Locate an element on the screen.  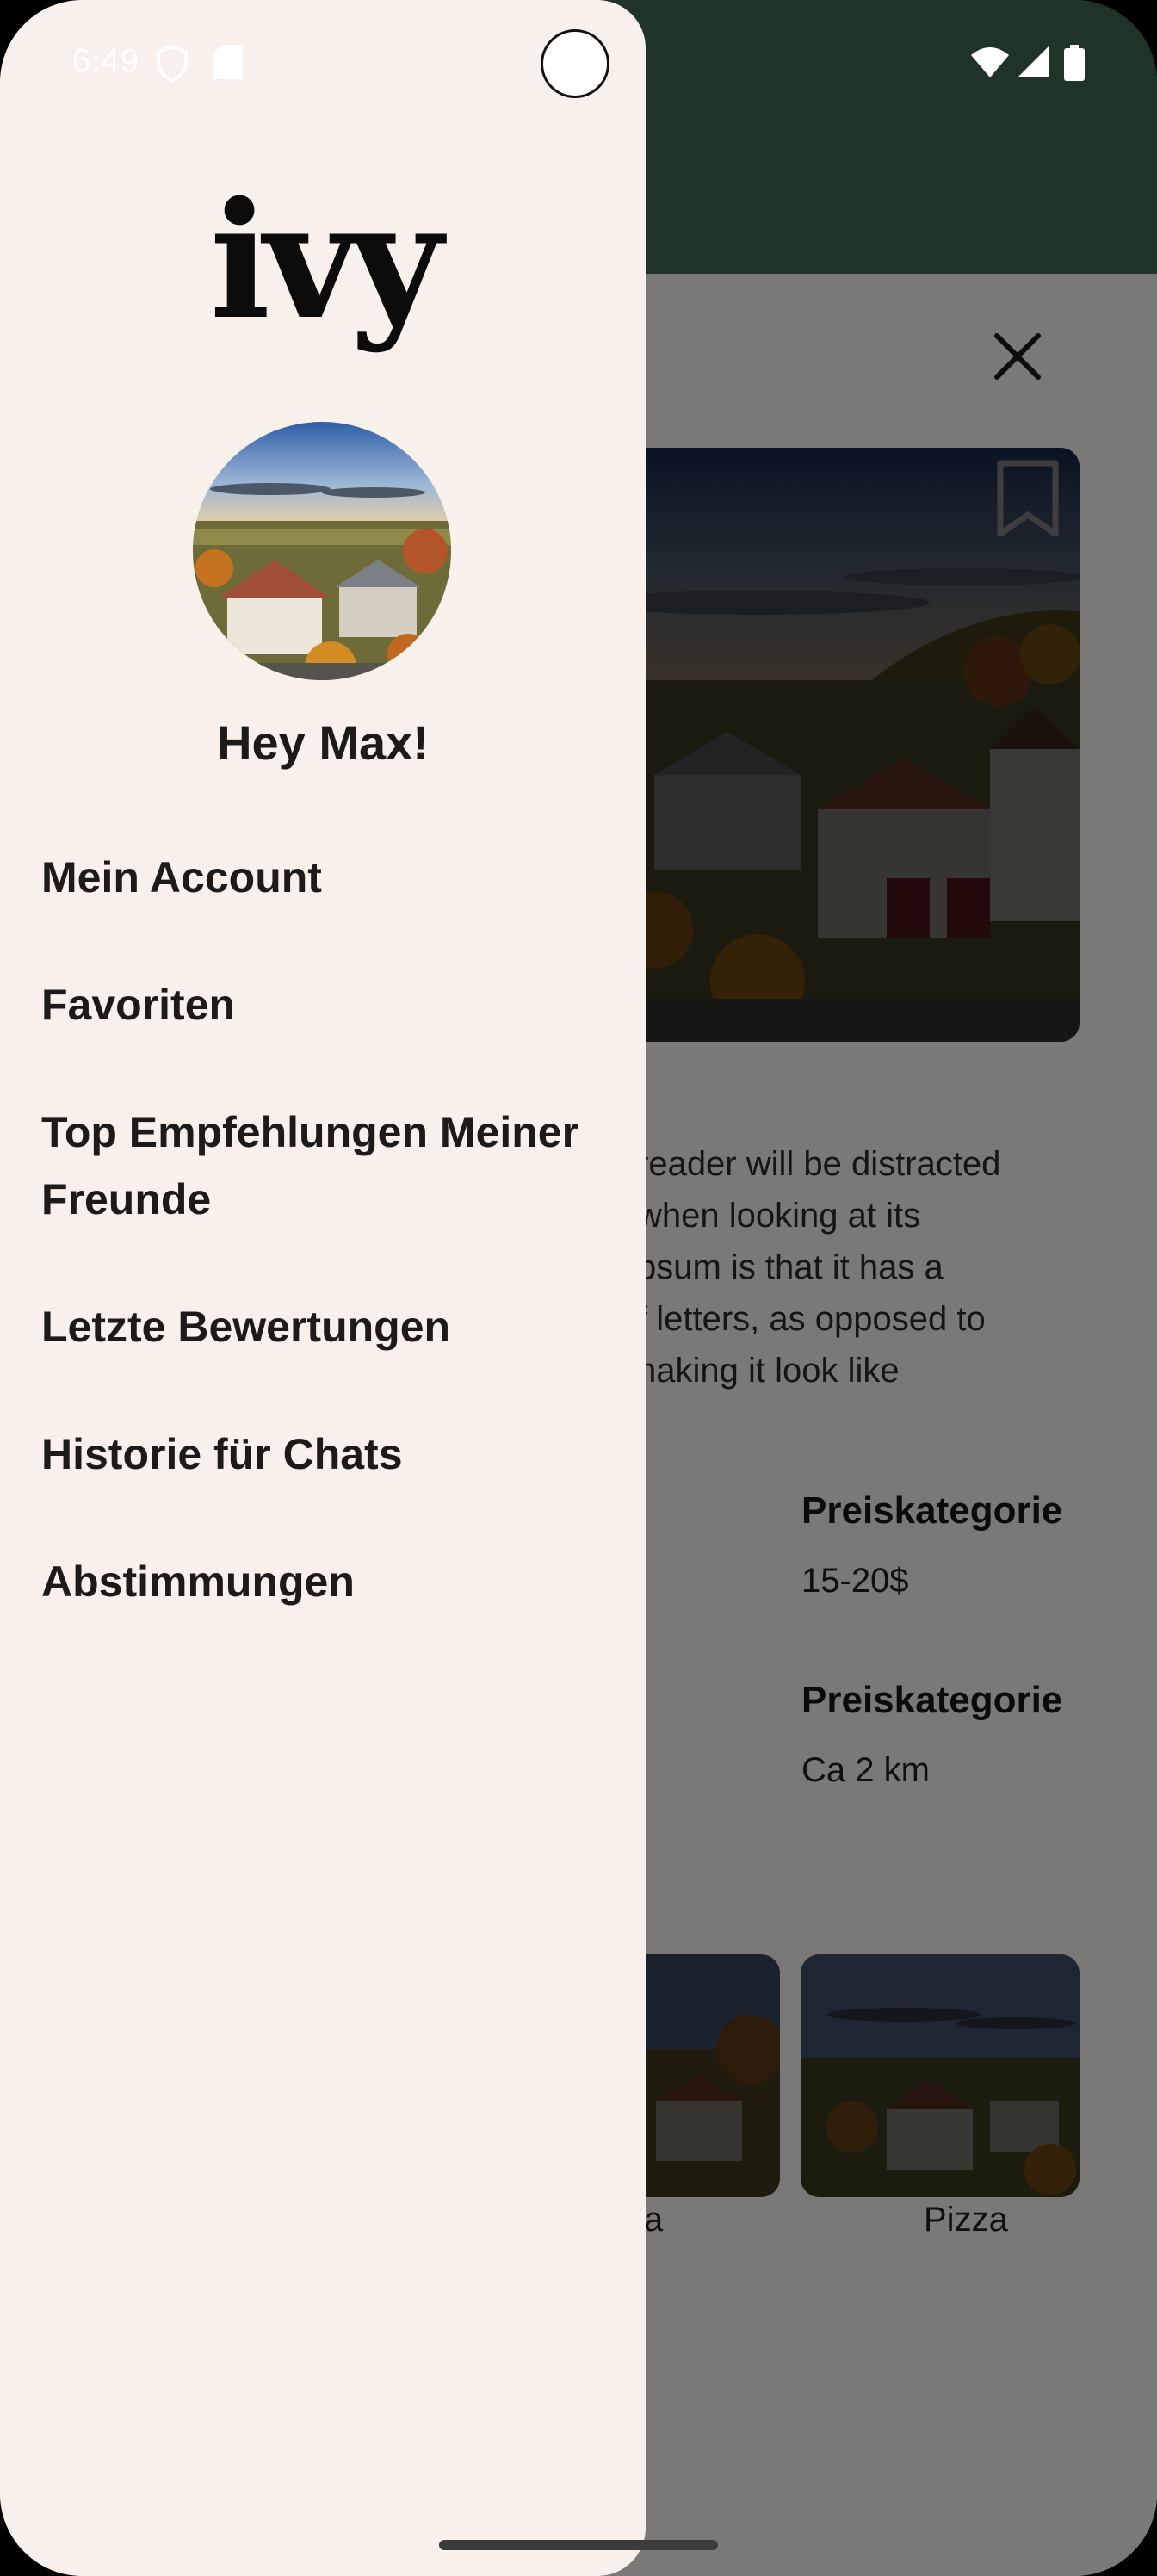
wifi-icon is located at coordinates (990, 62).